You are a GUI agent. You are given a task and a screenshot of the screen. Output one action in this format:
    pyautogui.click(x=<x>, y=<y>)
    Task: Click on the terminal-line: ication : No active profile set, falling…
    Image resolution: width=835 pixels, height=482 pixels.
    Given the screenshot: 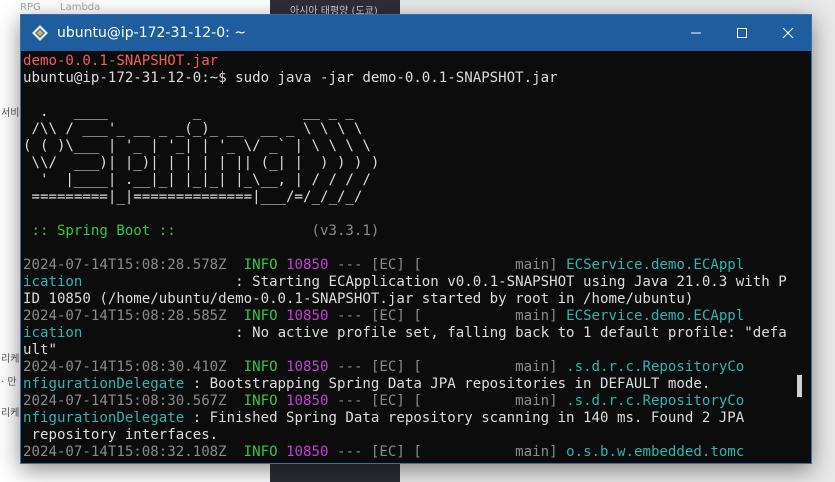 What is the action you would take?
    pyautogui.click(x=407, y=333)
    